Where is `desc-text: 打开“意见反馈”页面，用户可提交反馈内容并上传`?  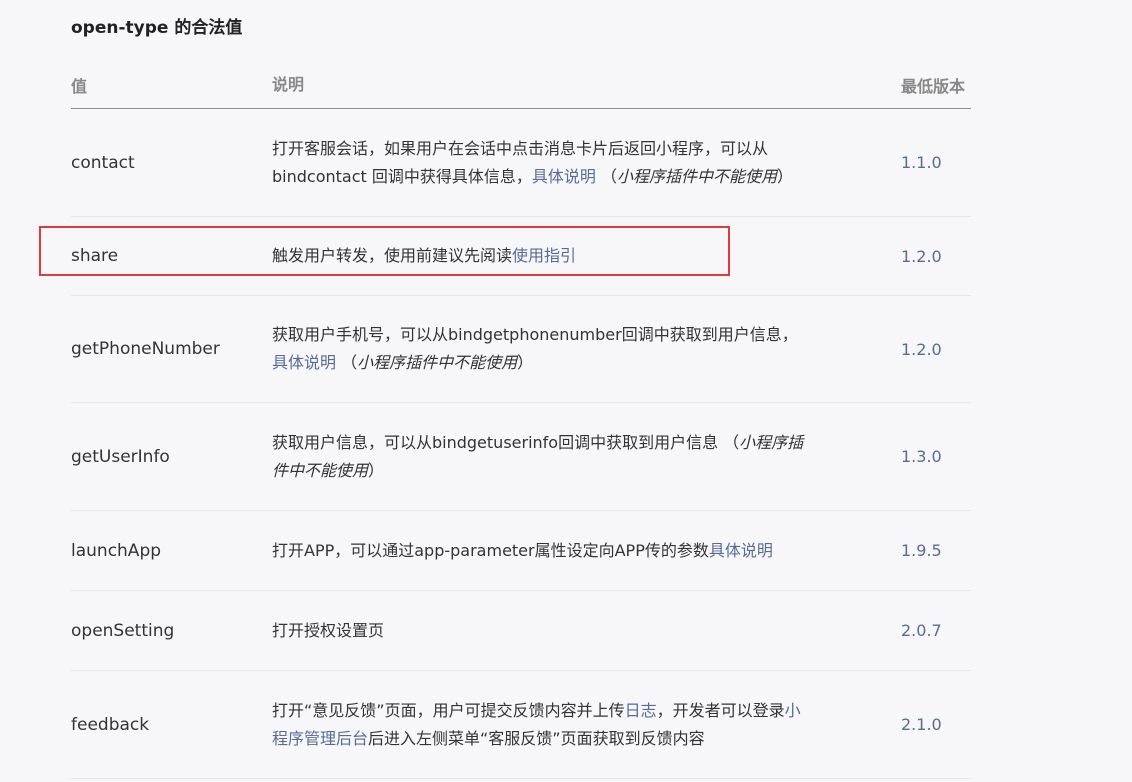 desc-text: 打开“意见反馈”页面，用户可提交反馈内容并上传 is located at coordinates (448, 710).